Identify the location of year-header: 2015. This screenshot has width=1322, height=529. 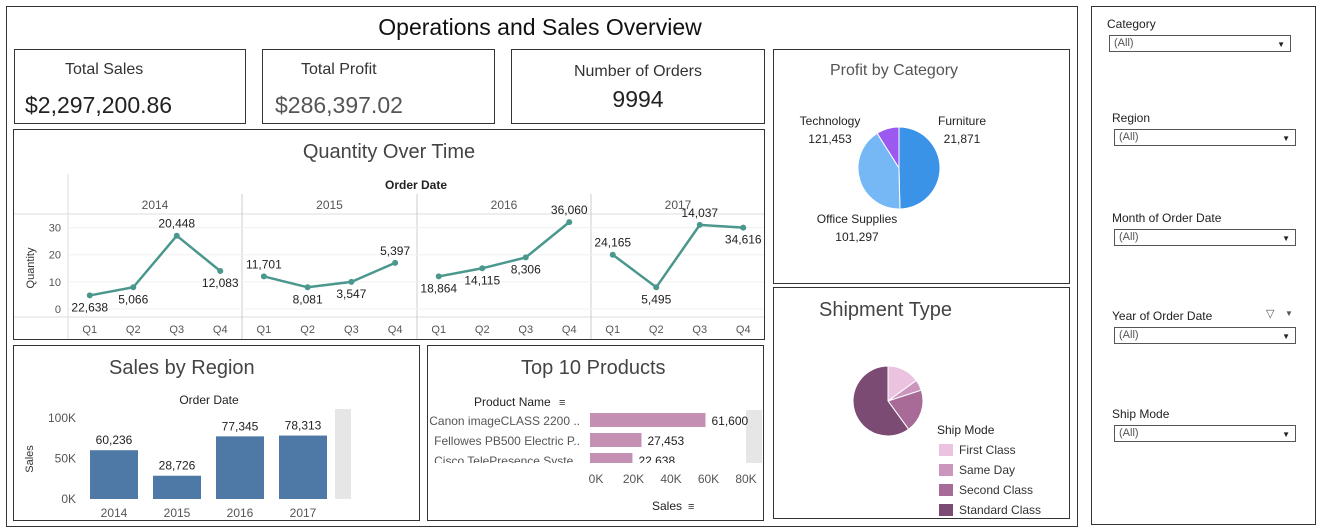
(329, 205).